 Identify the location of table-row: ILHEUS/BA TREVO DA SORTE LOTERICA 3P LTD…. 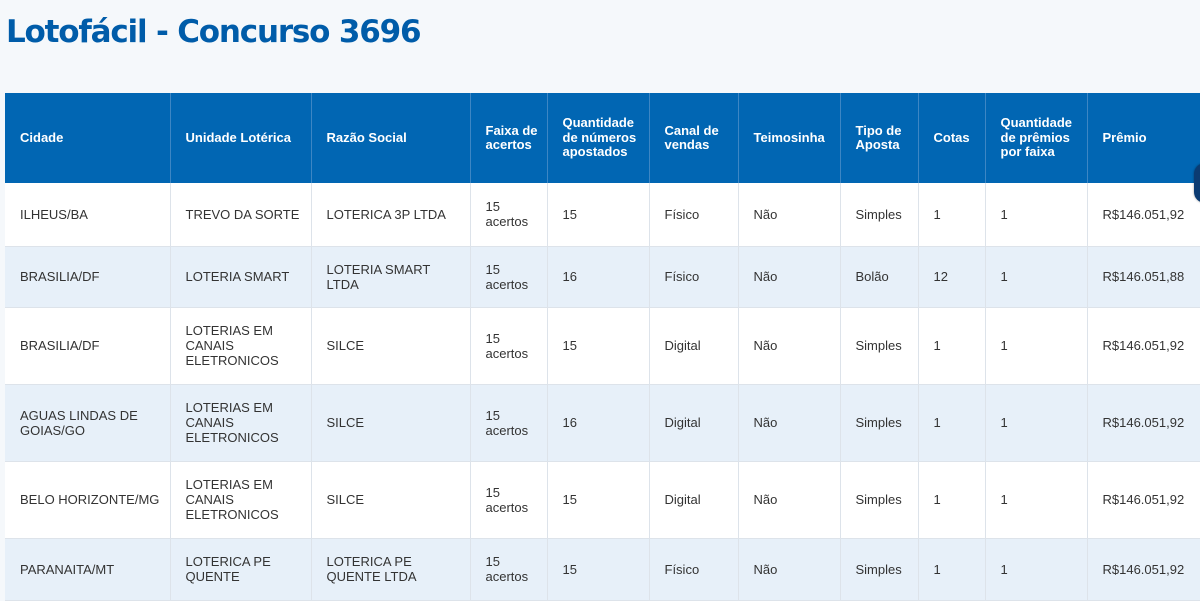
(602, 215).